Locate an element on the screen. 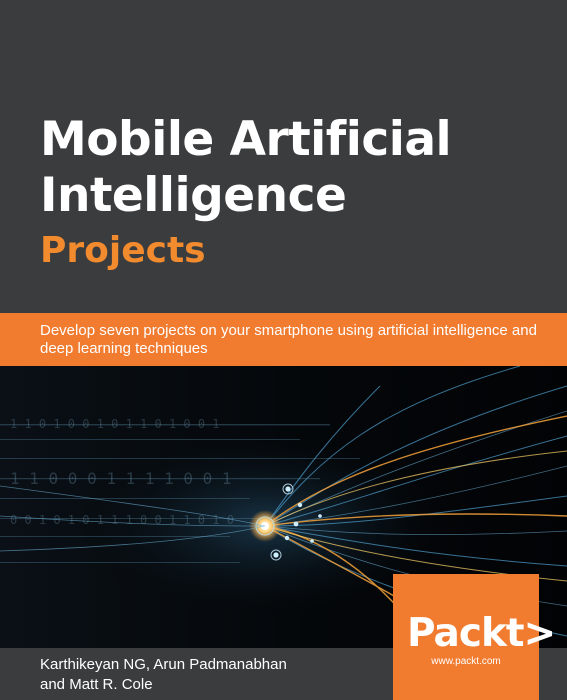 The image size is (567, 700). authors-line-1: Karthikeyan NG, Arun Padmanabhan is located at coordinates (163, 664).